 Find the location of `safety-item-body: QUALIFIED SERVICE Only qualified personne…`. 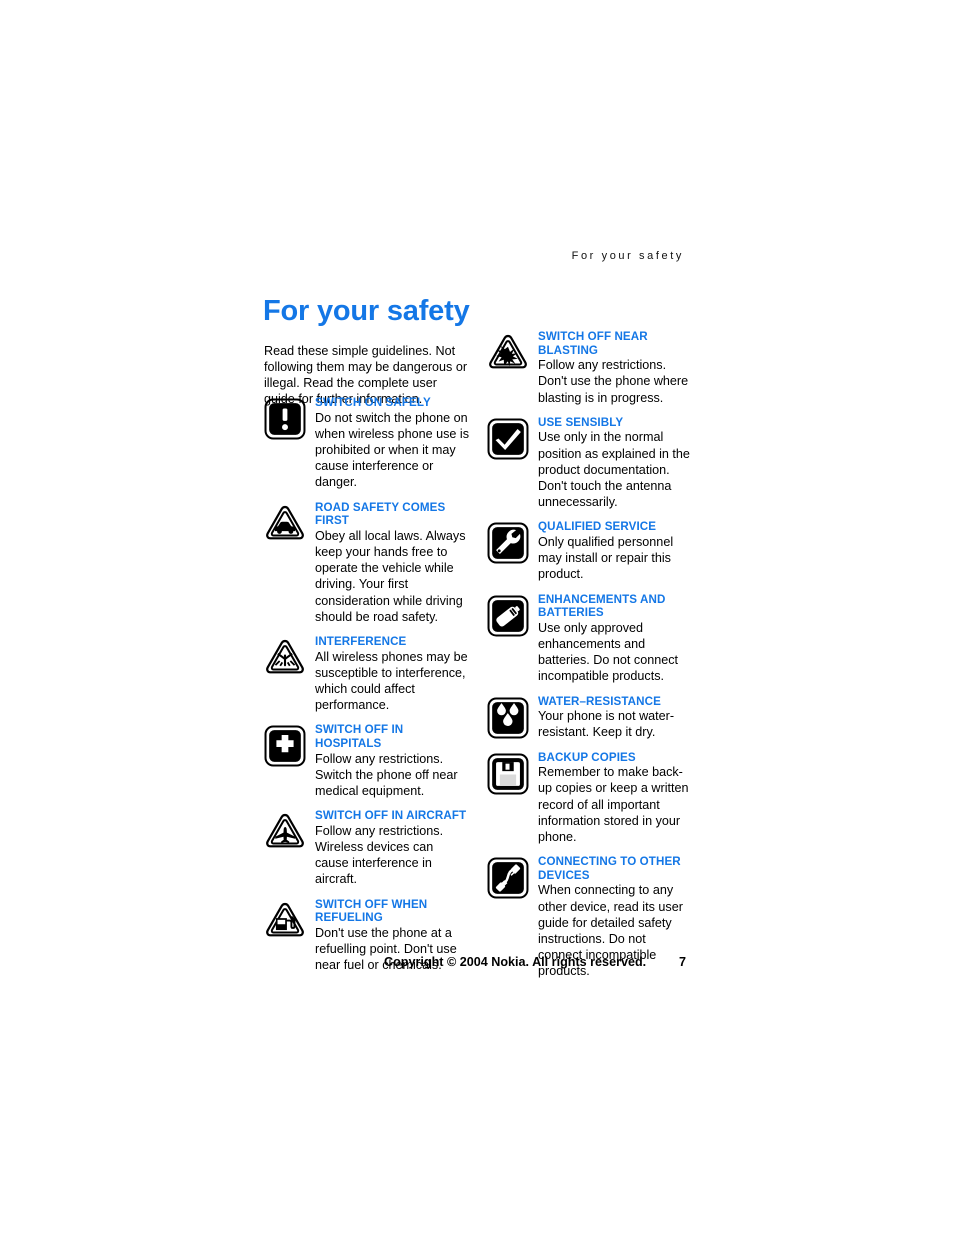

safety-item-body: QUALIFIED SERVICE Only qualified personne… is located at coordinates (615, 551).